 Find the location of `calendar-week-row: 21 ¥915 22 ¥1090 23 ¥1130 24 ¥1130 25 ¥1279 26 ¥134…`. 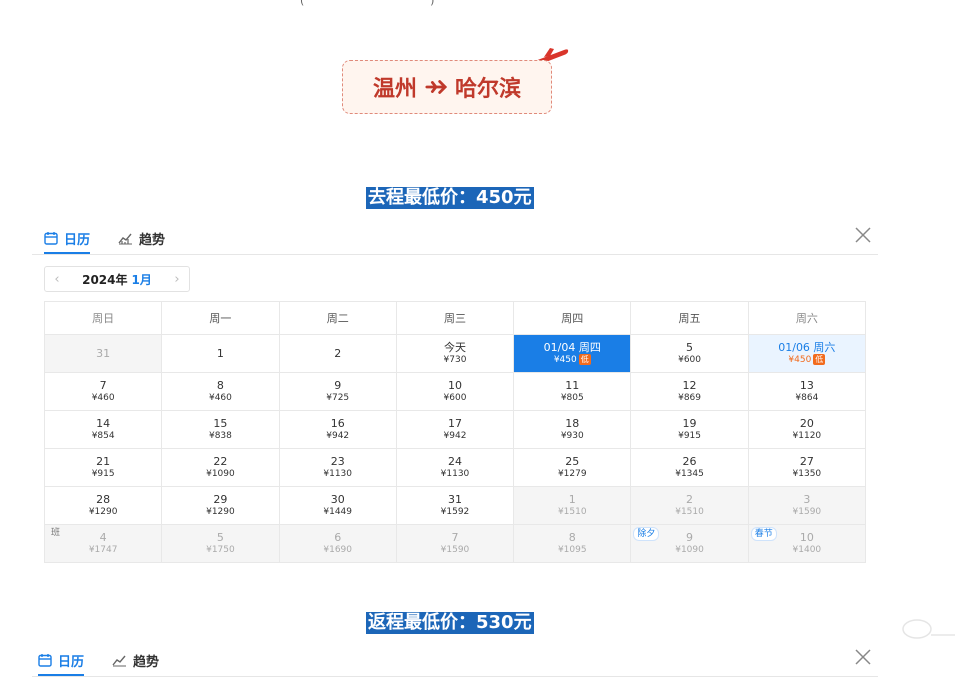

calendar-week-row: 21 ¥915 22 ¥1090 23 ¥1130 24 ¥1130 25 ¥1279 26 ¥134… is located at coordinates (455, 467).